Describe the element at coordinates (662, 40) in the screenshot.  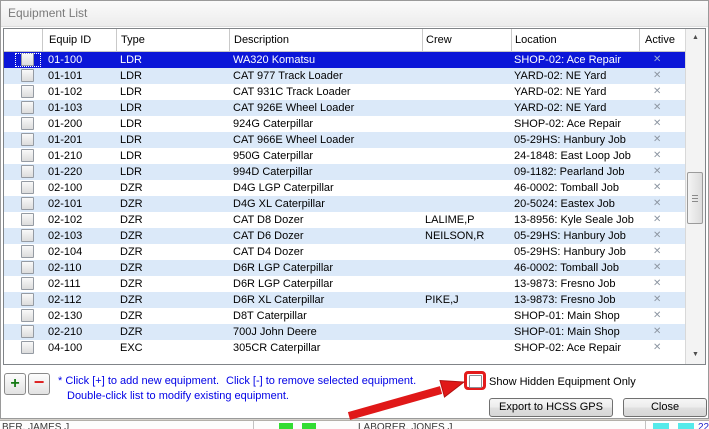
I see `header-active: Active` at that location.